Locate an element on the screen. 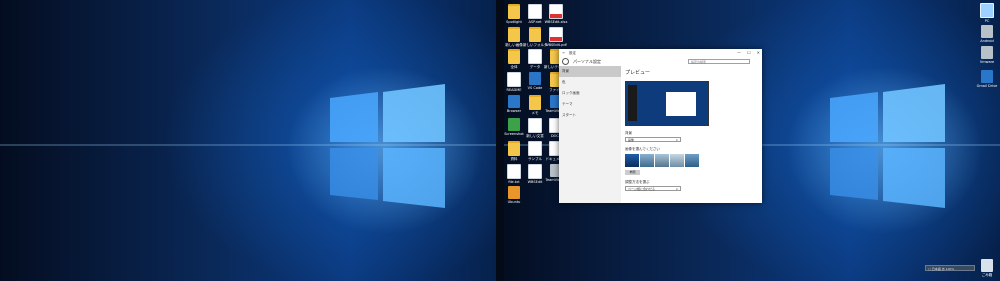 The image size is (1000, 281). desktop-icon: WBSEdit is located at coordinates (535, 174).